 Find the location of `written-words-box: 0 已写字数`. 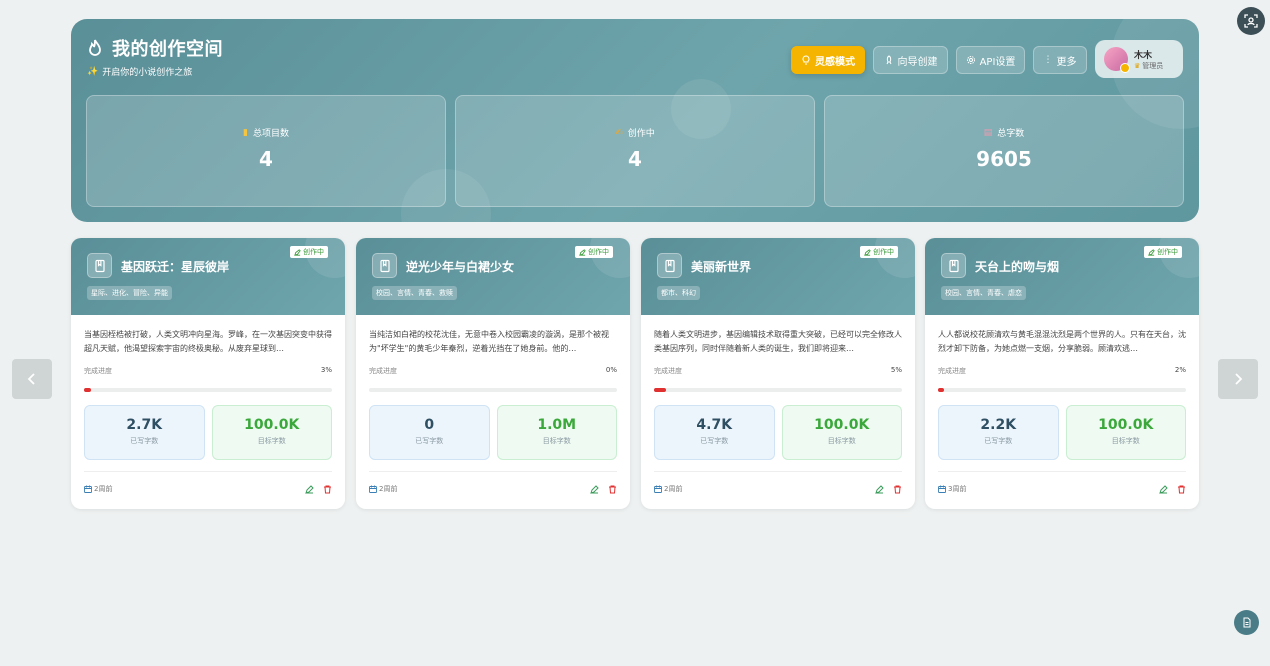

written-words-box: 0 已写字数 is located at coordinates (429, 432).